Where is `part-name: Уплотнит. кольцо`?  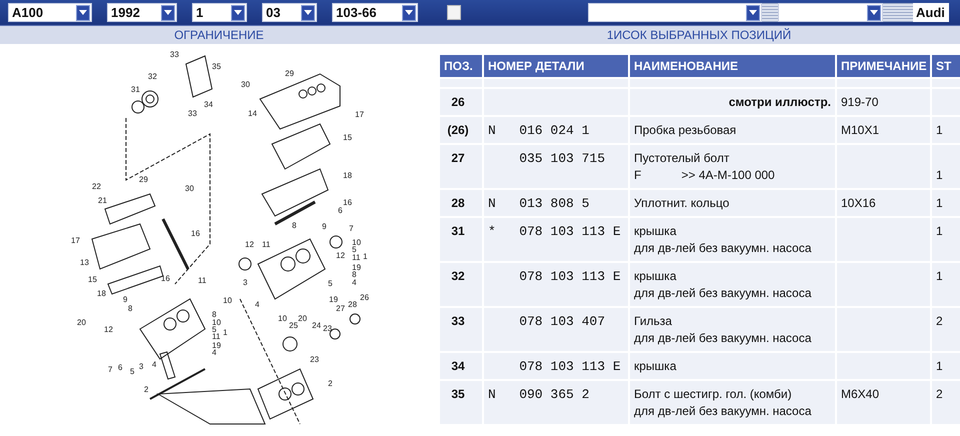 part-name: Уплотнит. кольцо is located at coordinates (682, 203).